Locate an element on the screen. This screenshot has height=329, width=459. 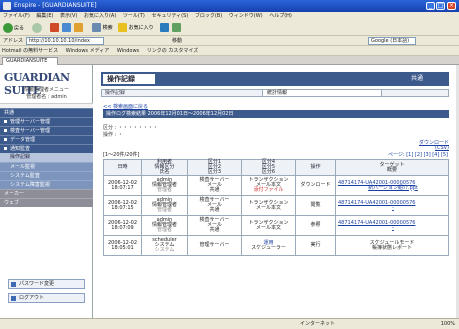
menu-view: 表示(V) is located at coordinates (68, 16).